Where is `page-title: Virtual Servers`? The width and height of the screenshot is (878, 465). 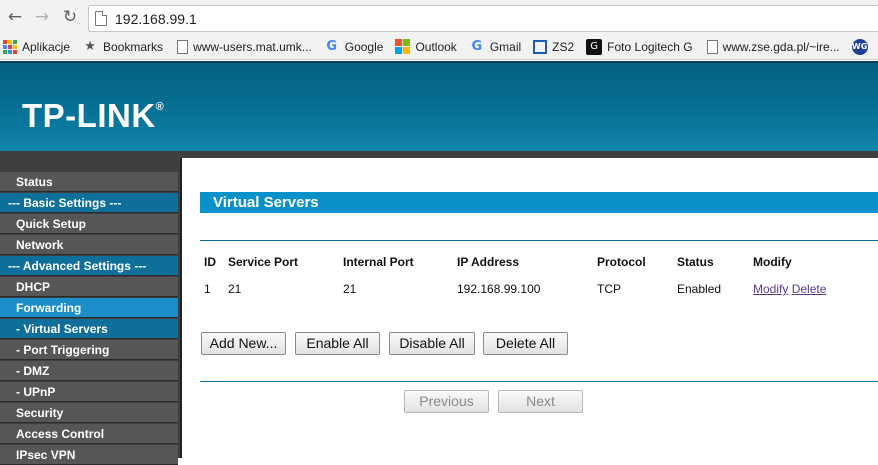 page-title: Virtual Servers is located at coordinates (539, 202).